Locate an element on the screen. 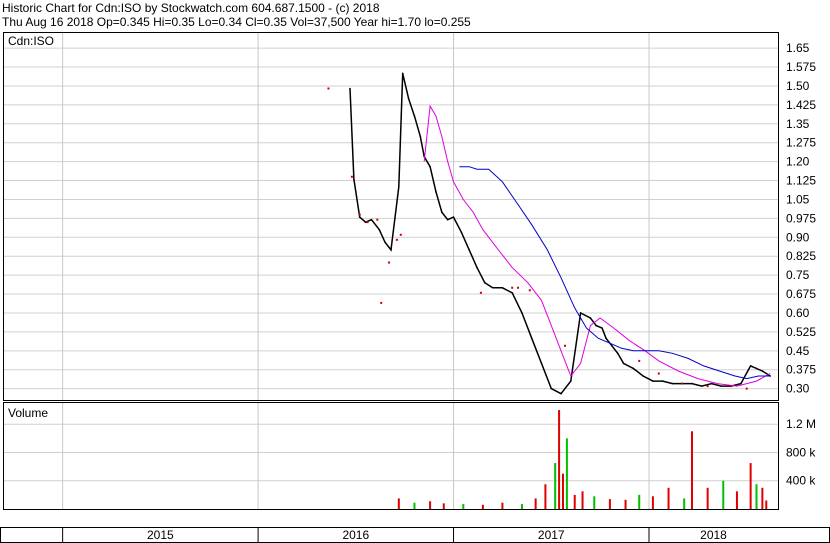 The width and height of the screenshot is (830, 543). price-tick-label: 0.375 is located at coordinates (801, 370).